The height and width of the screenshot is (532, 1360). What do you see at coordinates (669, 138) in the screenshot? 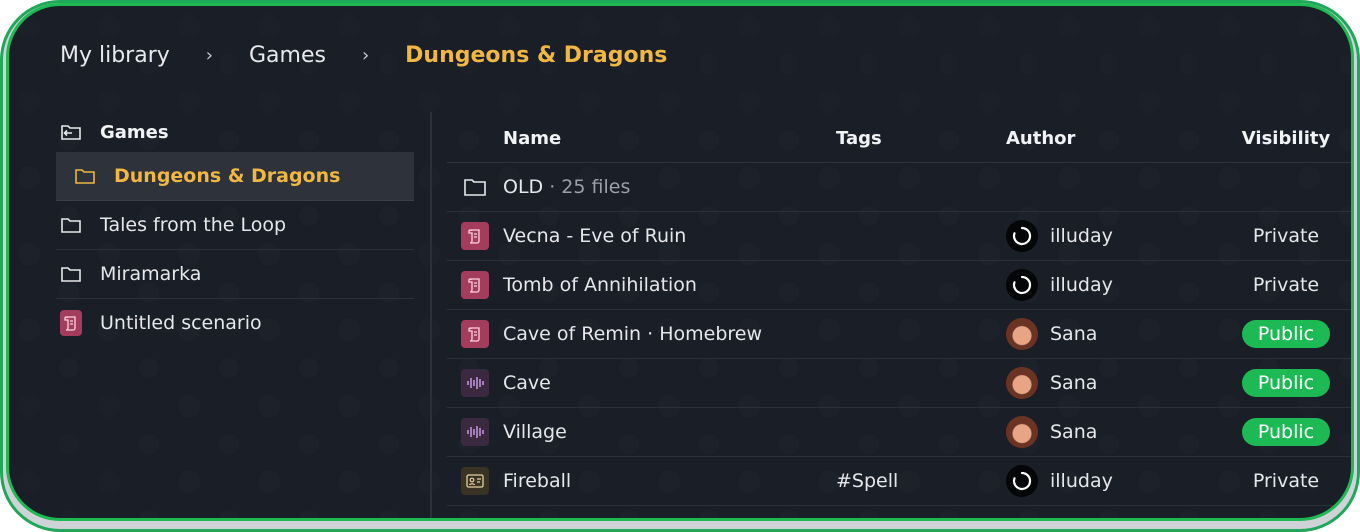
I see `column-header-name: Name` at bounding box center [669, 138].